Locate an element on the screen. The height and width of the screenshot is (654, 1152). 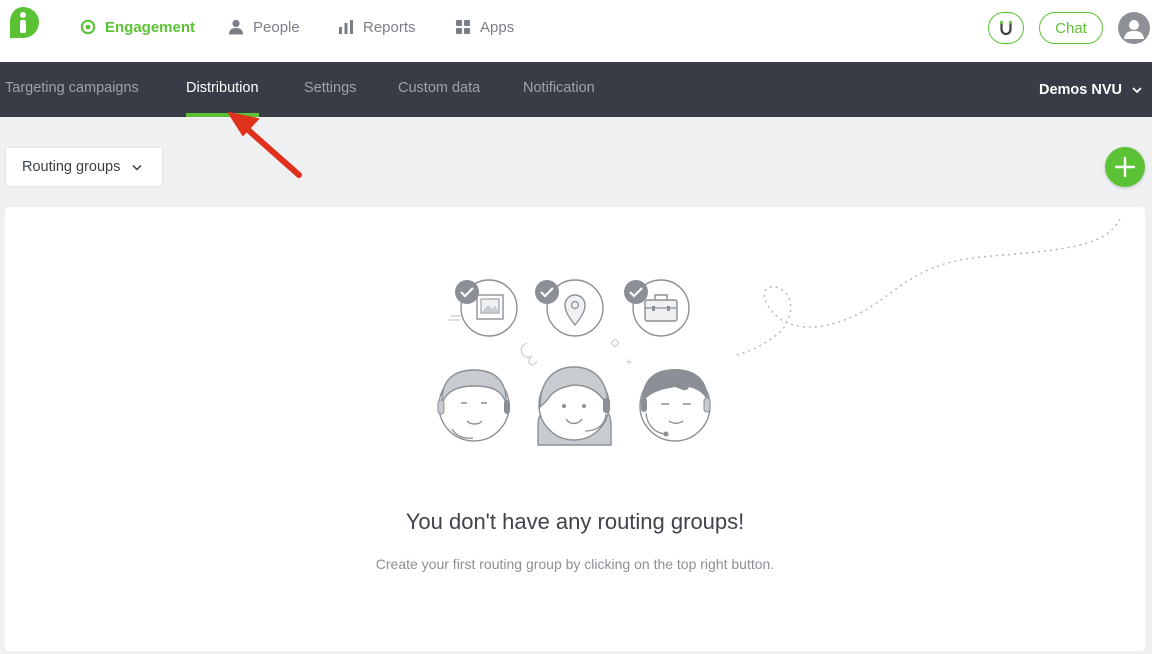
user-avatar is located at coordinates (1134, 28).